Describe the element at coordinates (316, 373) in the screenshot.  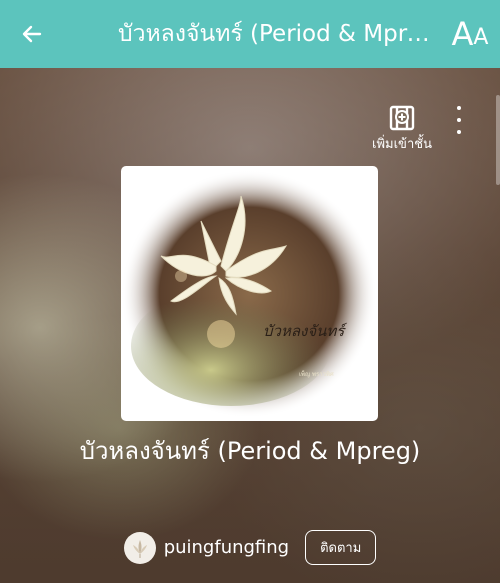
I see `cover-author-text: เพ็ญ พราวพิศ` at that location.